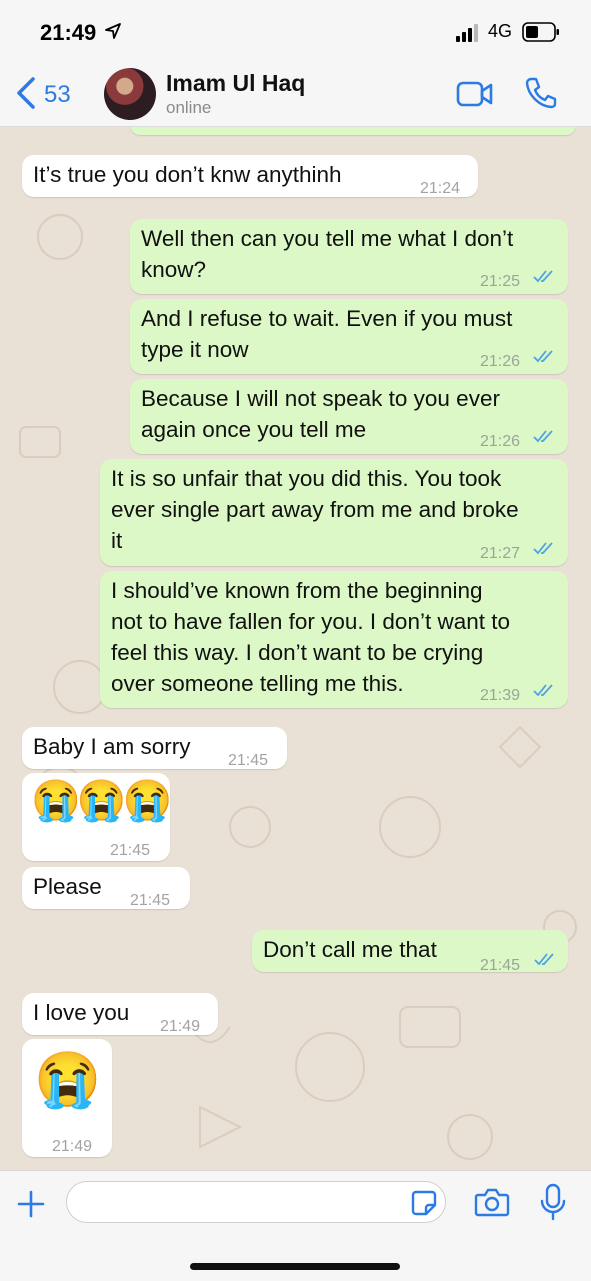 Image resolution: width=591 pixels, height=1281 pixels. I want to click on message-incoming: 😭 21:49, so click(67, 1098).